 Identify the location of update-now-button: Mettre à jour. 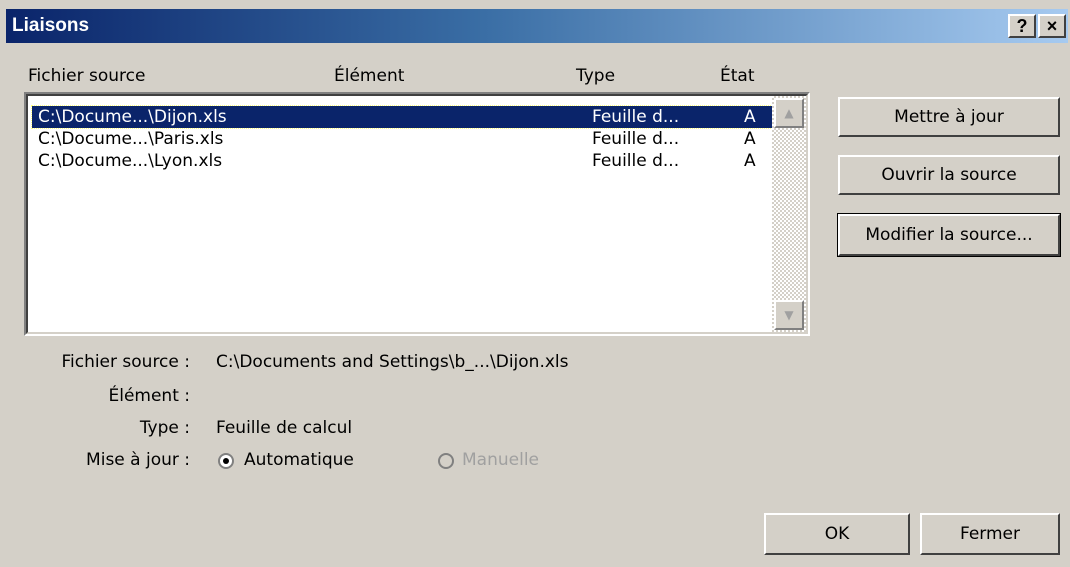
(949, 117).